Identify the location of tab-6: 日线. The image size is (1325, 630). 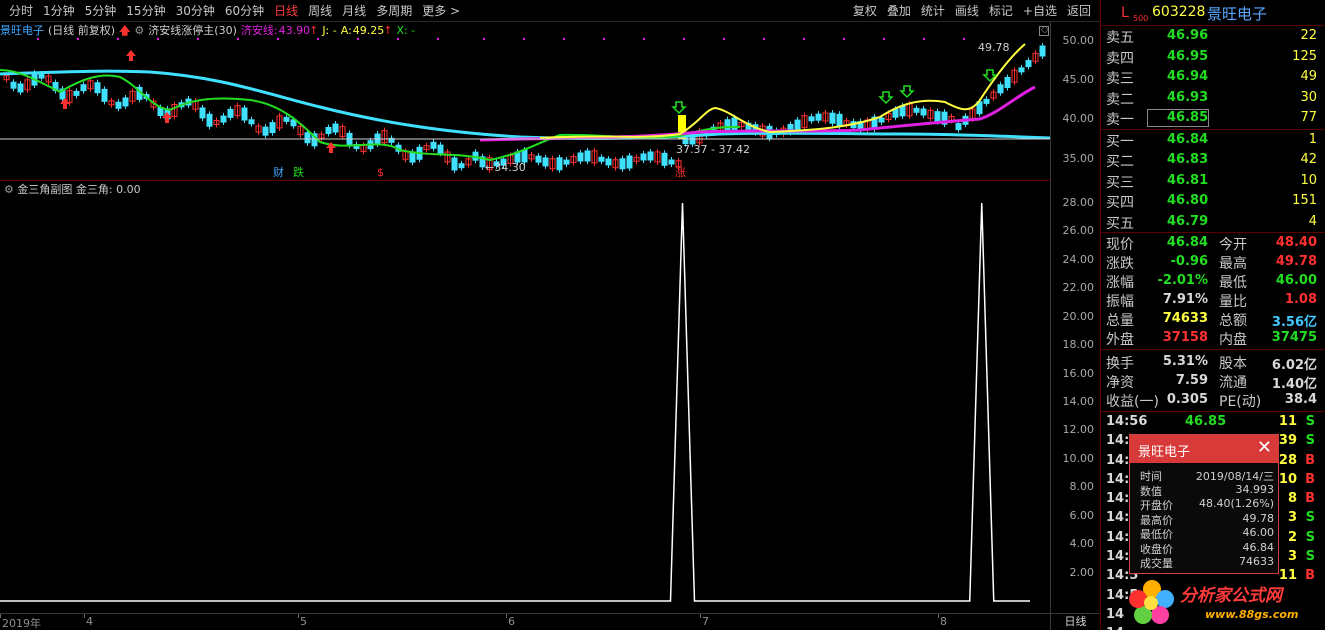
(286, 11).